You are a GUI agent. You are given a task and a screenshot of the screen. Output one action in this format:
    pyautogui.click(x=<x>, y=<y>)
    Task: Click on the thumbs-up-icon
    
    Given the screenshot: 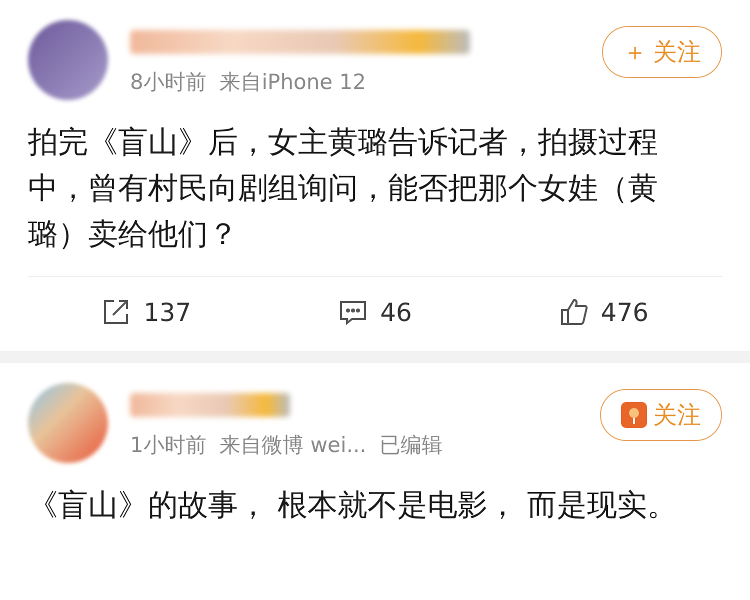 What is the action you would take?
    pyautogui.click(x=573, y=312)
    